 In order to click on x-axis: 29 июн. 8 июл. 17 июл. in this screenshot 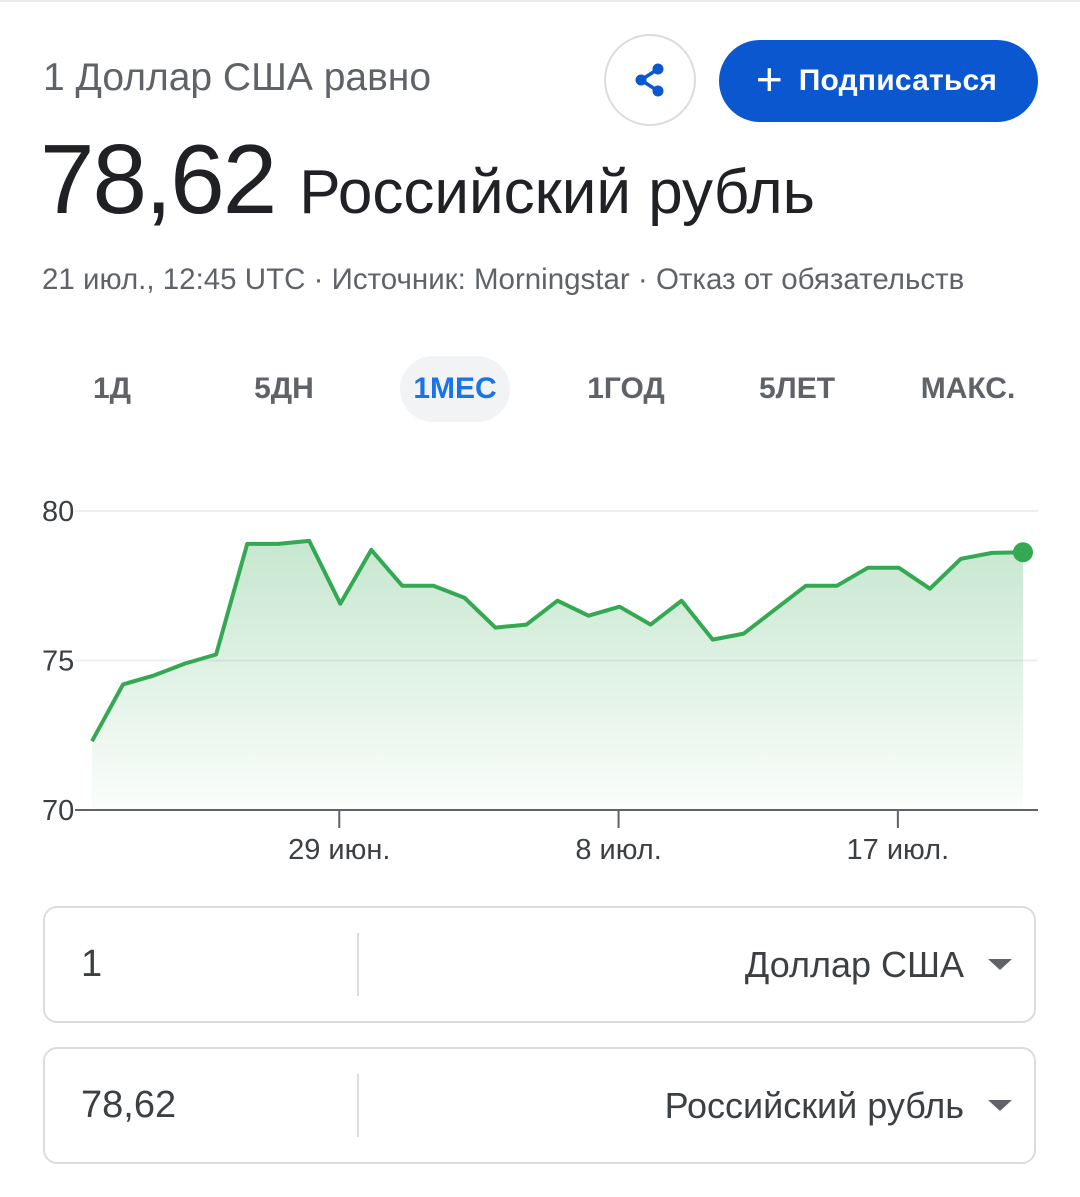, I will do `click(618, 838)`.